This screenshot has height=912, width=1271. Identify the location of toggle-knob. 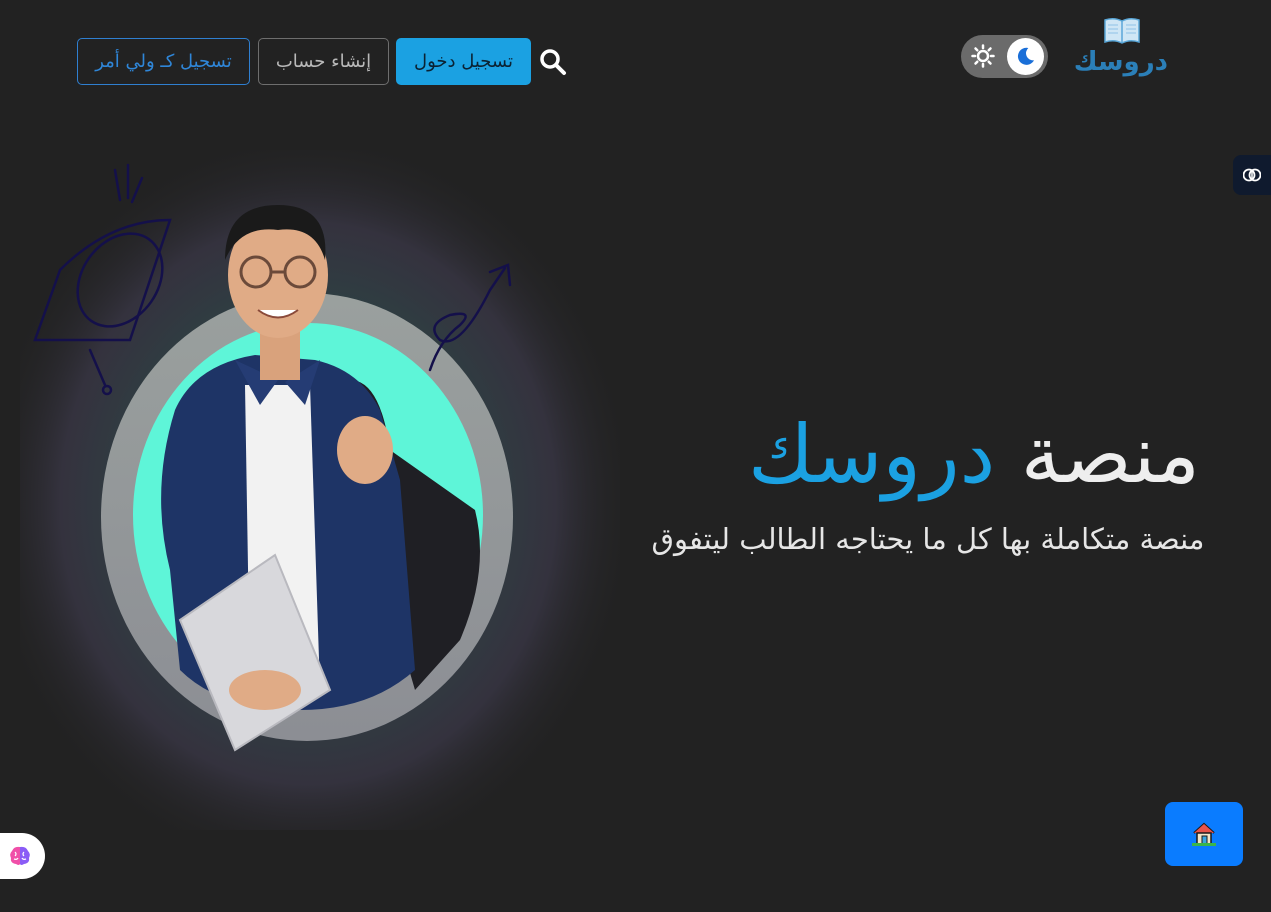
(1025, 56).